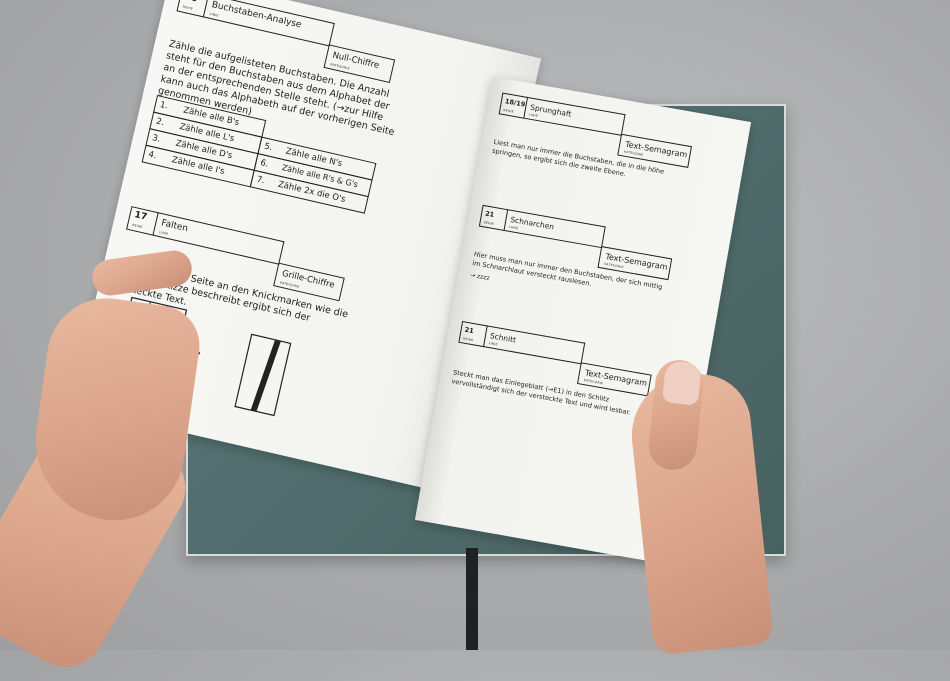 The image size is (950, 681). Describe the element at coordinates (574, 116) in the screenshot. I see `entry-title-box: Sprunghaft LINIE` at that location.